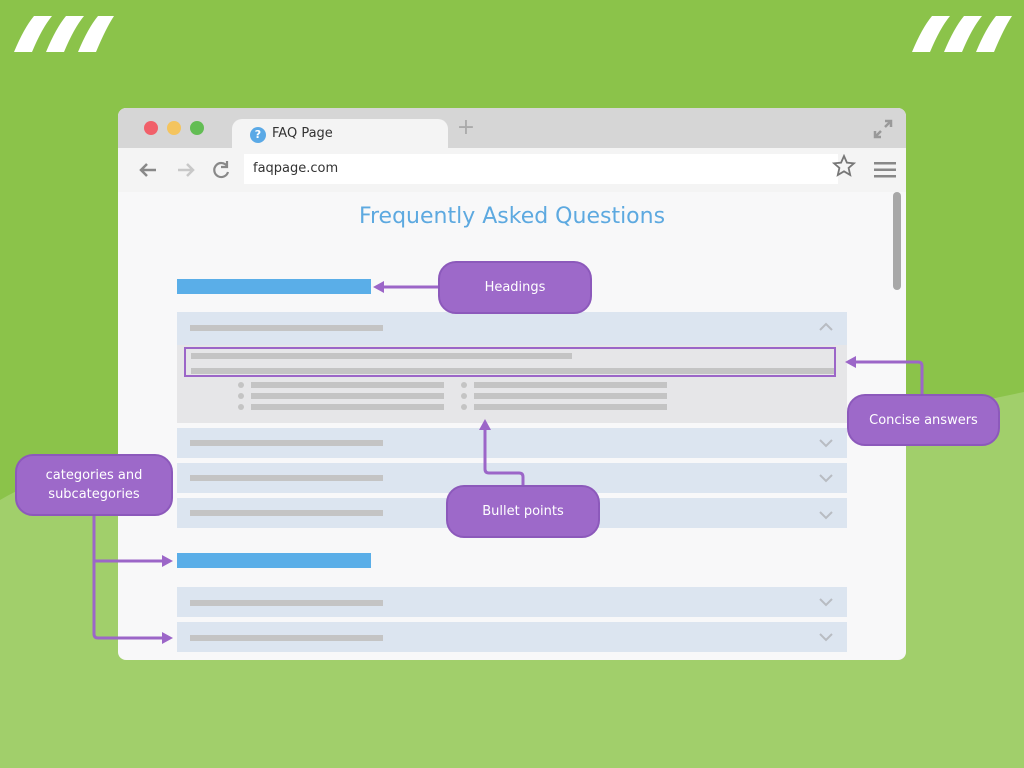 The width and height of the screenshot is (1024, 768). Describe the element at coordinates (883, 129) in the screenshot. I see `fullscreen-icon` at that location.